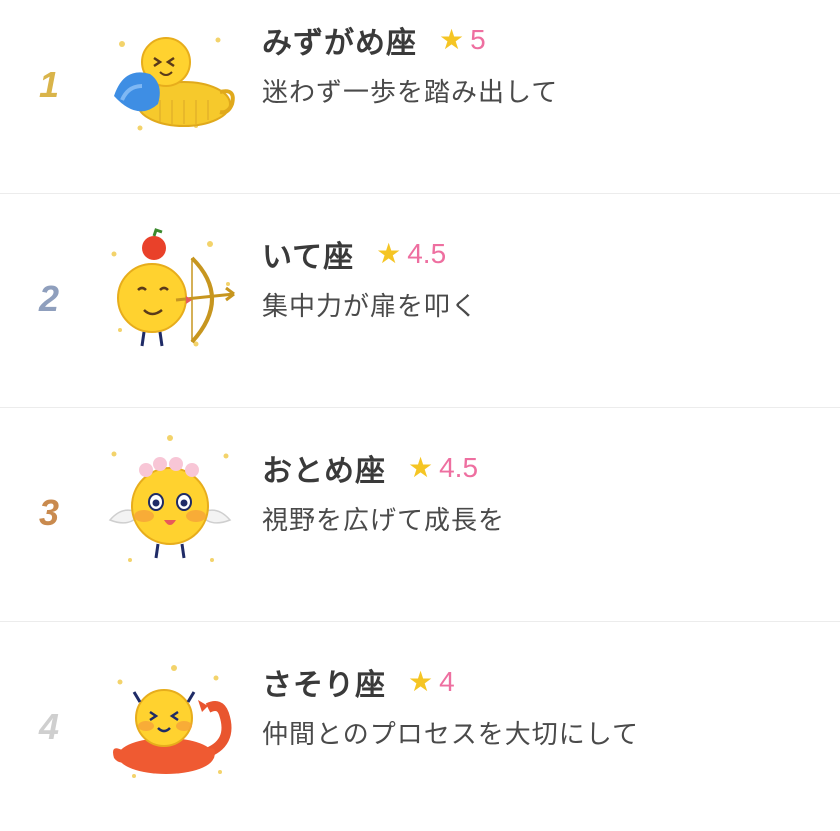 This screenshot has width=840, height=831. Describe the element at coordinates (339, 43) in the screenshot. I see `sign-name: みずがめ座` at that location.